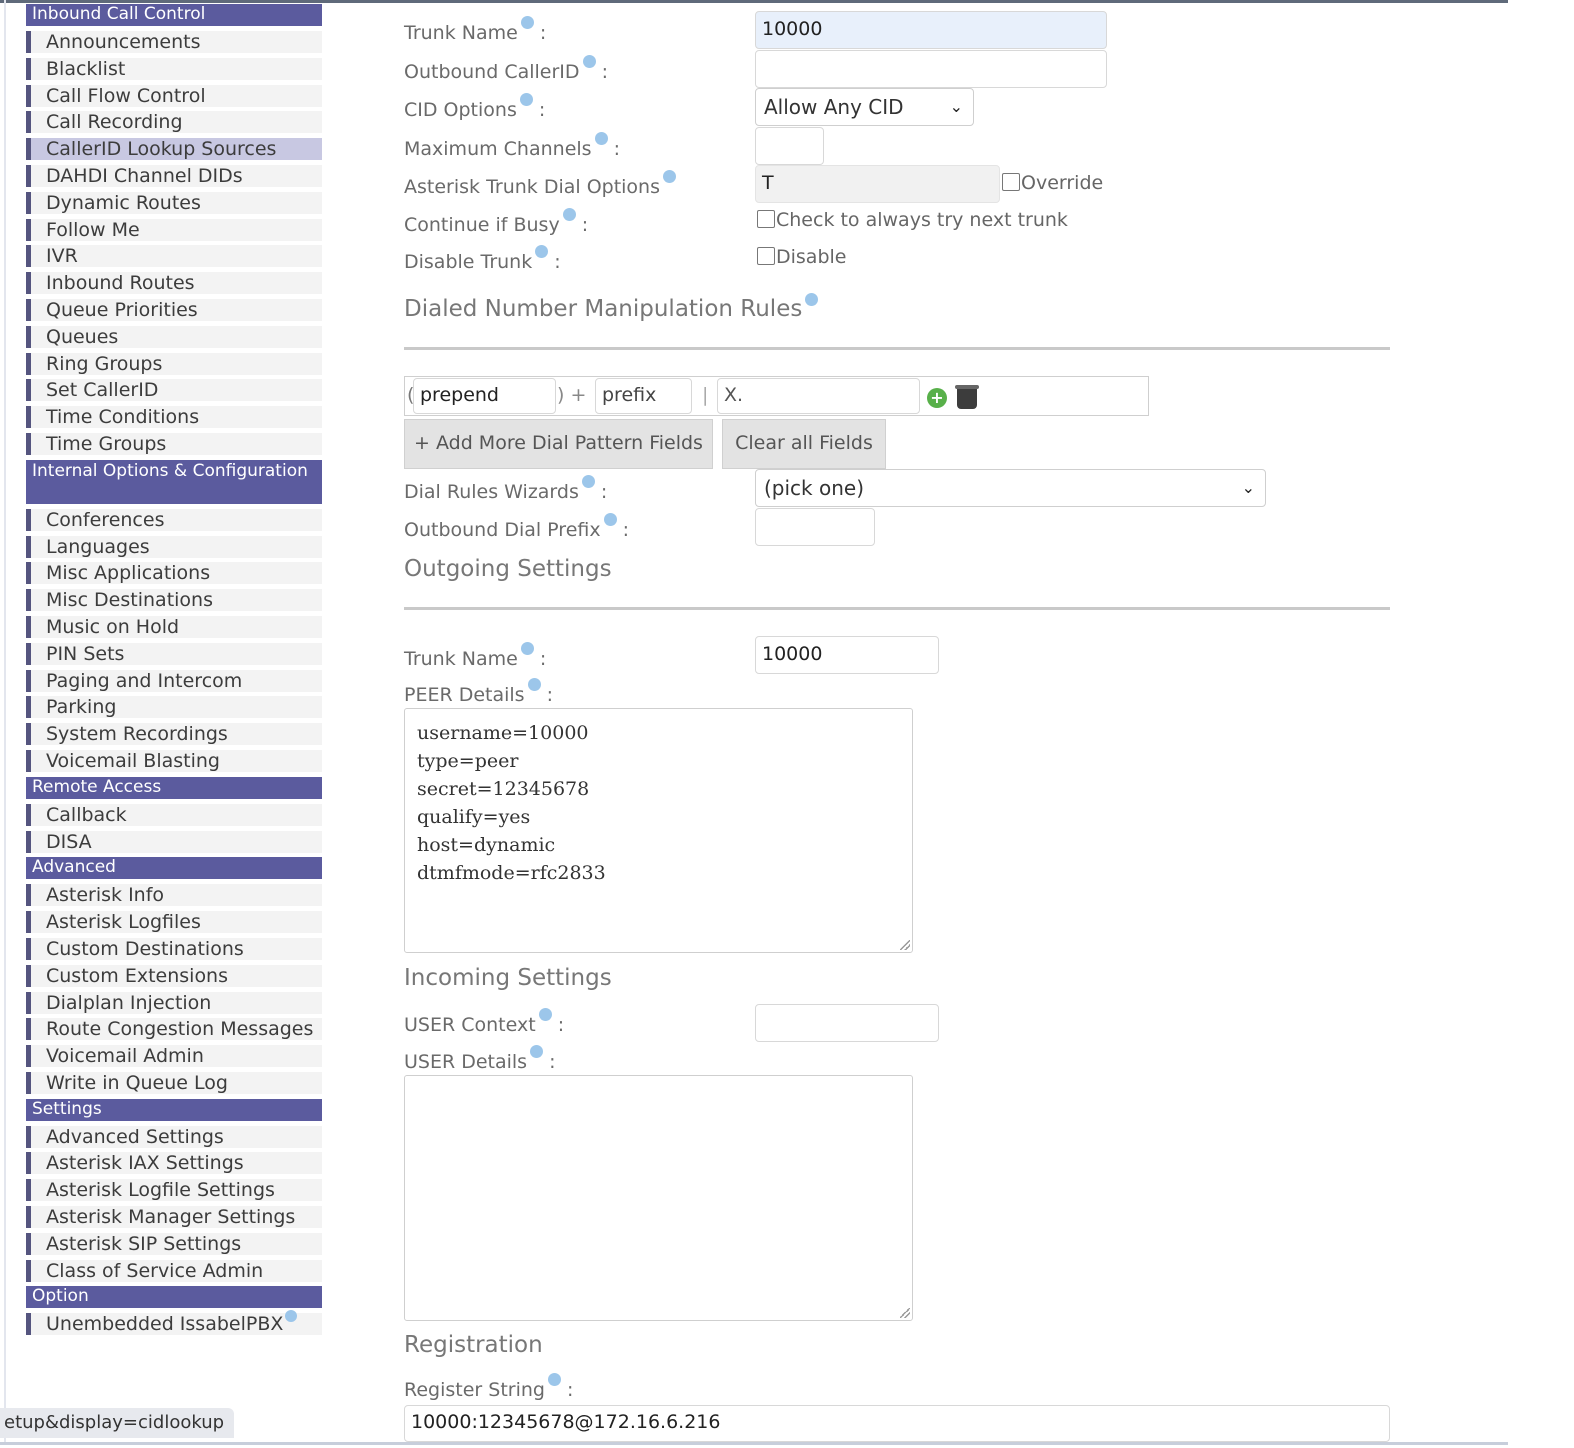 This screenshot has width=1574, height=1448. Describe the element at coordinates (1010, 488) in the screenshot. I see `dial-wizards-select: (pick one) ⌄` at that location.